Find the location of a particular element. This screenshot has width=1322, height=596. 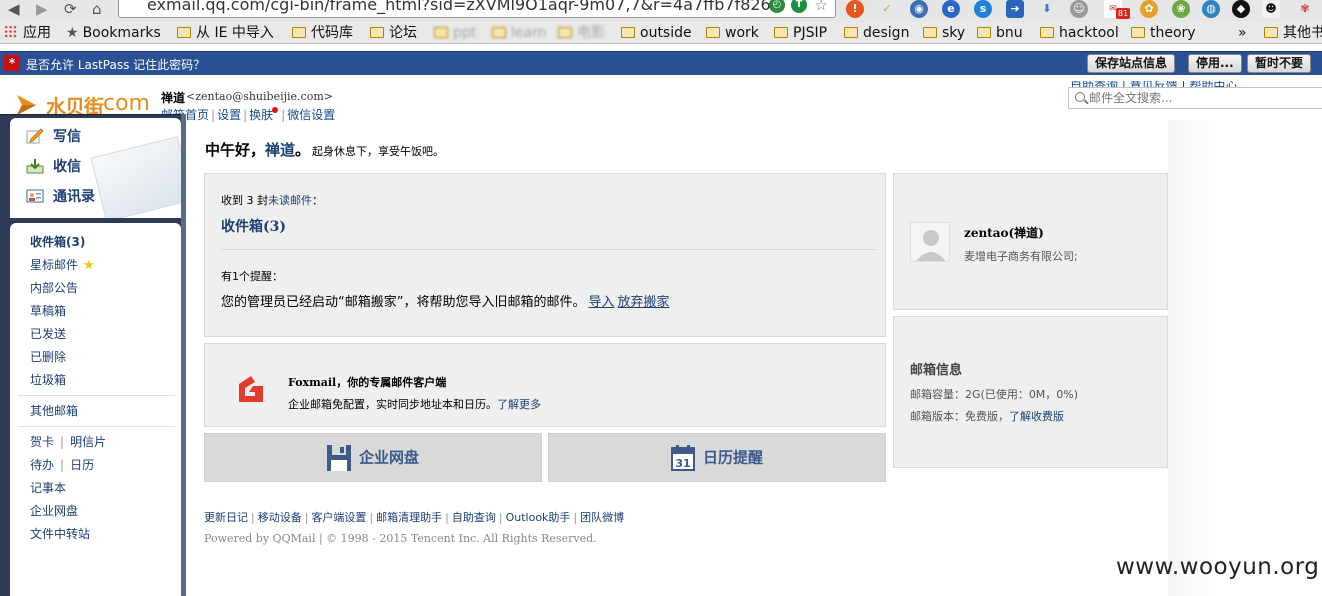

bookmarks-more-chevron: » is located at coordinates (1242, 33).